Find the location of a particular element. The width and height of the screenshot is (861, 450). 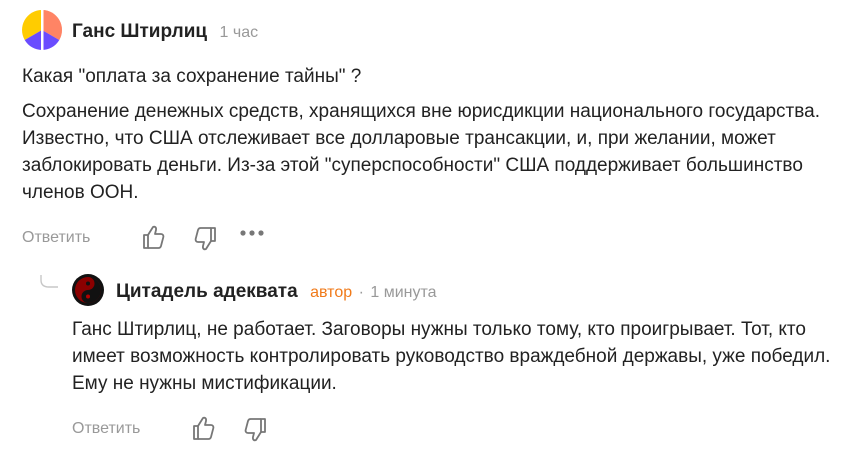

thread-connector is located at coordinates (50, 282).